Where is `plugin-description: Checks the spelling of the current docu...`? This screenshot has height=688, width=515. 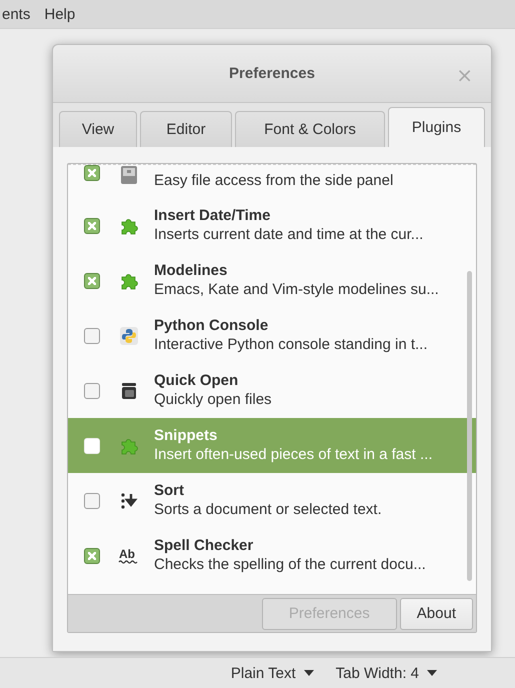 plugin-description: Checks the spelling of the current docu... is located at coordinates (290, 565).